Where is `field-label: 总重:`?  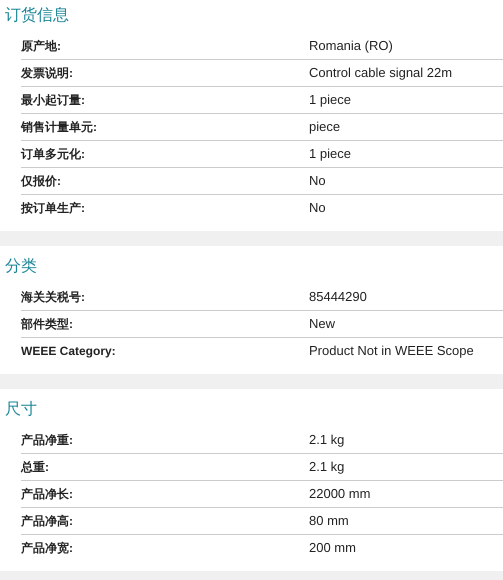 field-label: 总重: is located at coordinates (35, 467).